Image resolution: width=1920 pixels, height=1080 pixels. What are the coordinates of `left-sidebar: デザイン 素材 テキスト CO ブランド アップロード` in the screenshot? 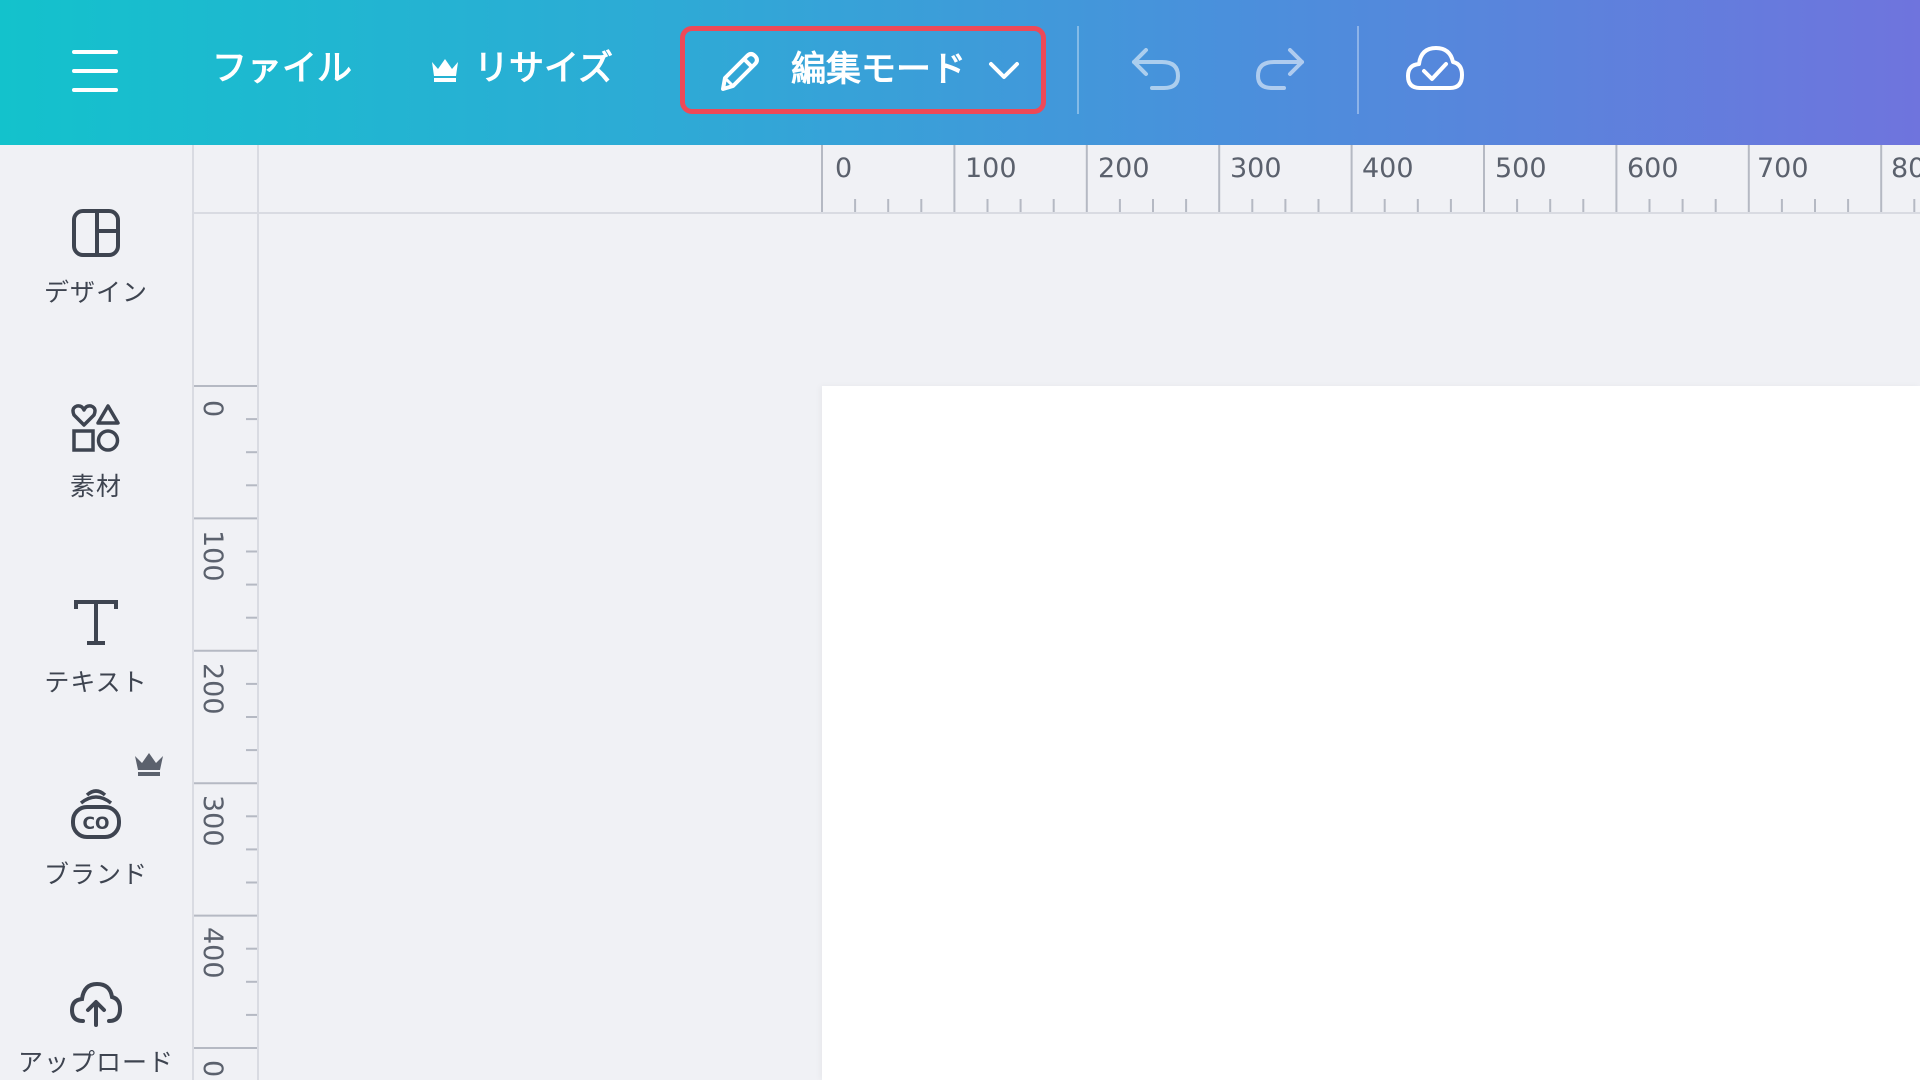 It's located at (97, 612).